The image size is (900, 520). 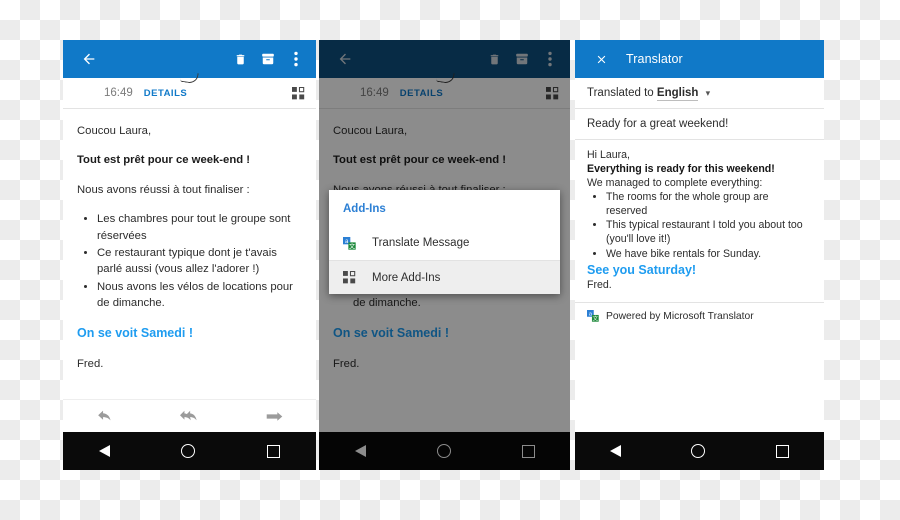 What do you see at coordinates (601, 59) in the screenshot?
I see `close-icon` at bounding box center [601, 59].